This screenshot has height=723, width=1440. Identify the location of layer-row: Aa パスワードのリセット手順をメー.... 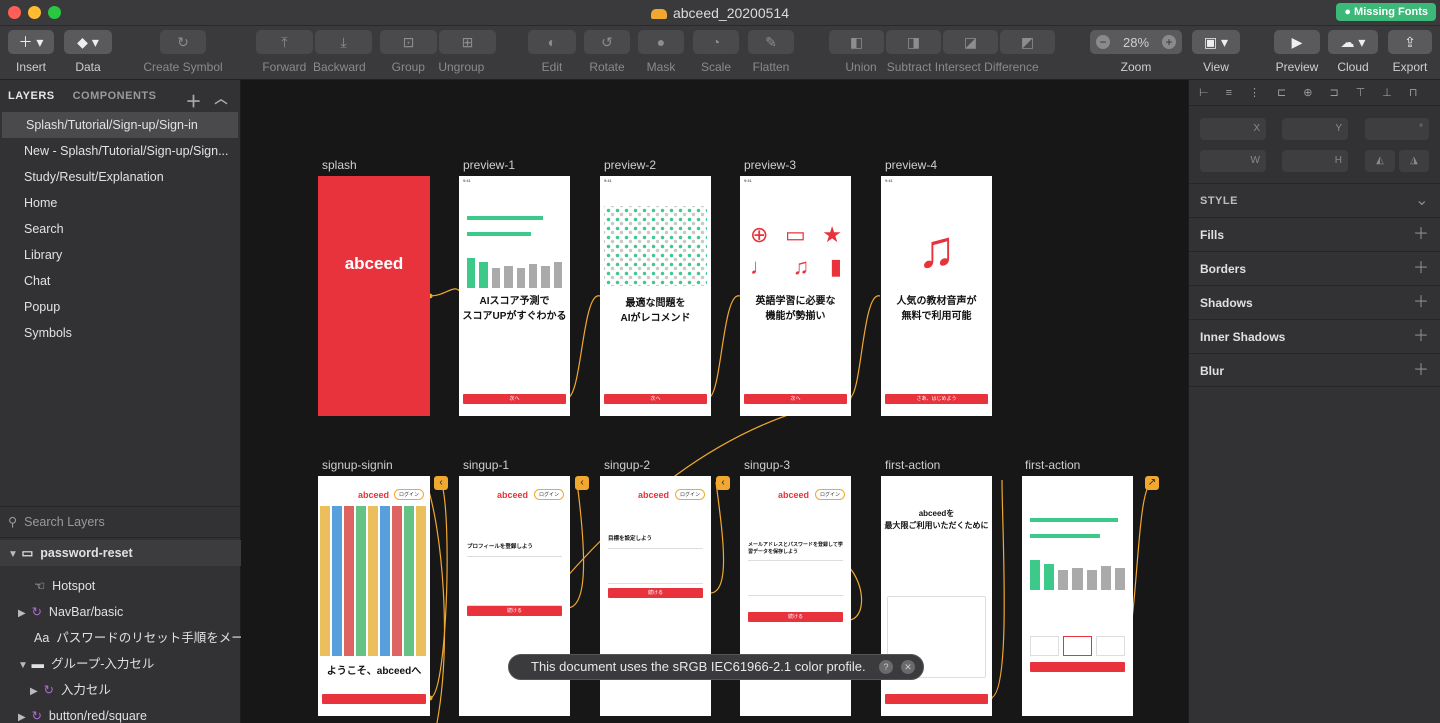
(120, 638).